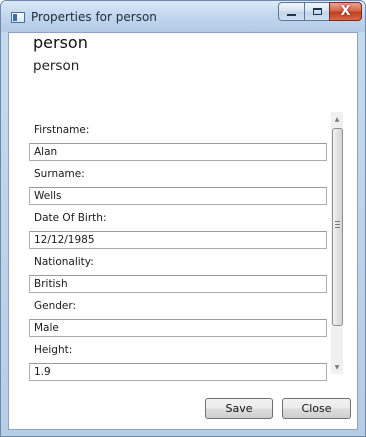 Image resolution: width=366 pixels, height=437 pixels. Describe the element at coordinates (178, 196) in the screenshot. I see `surname-input` at that location.